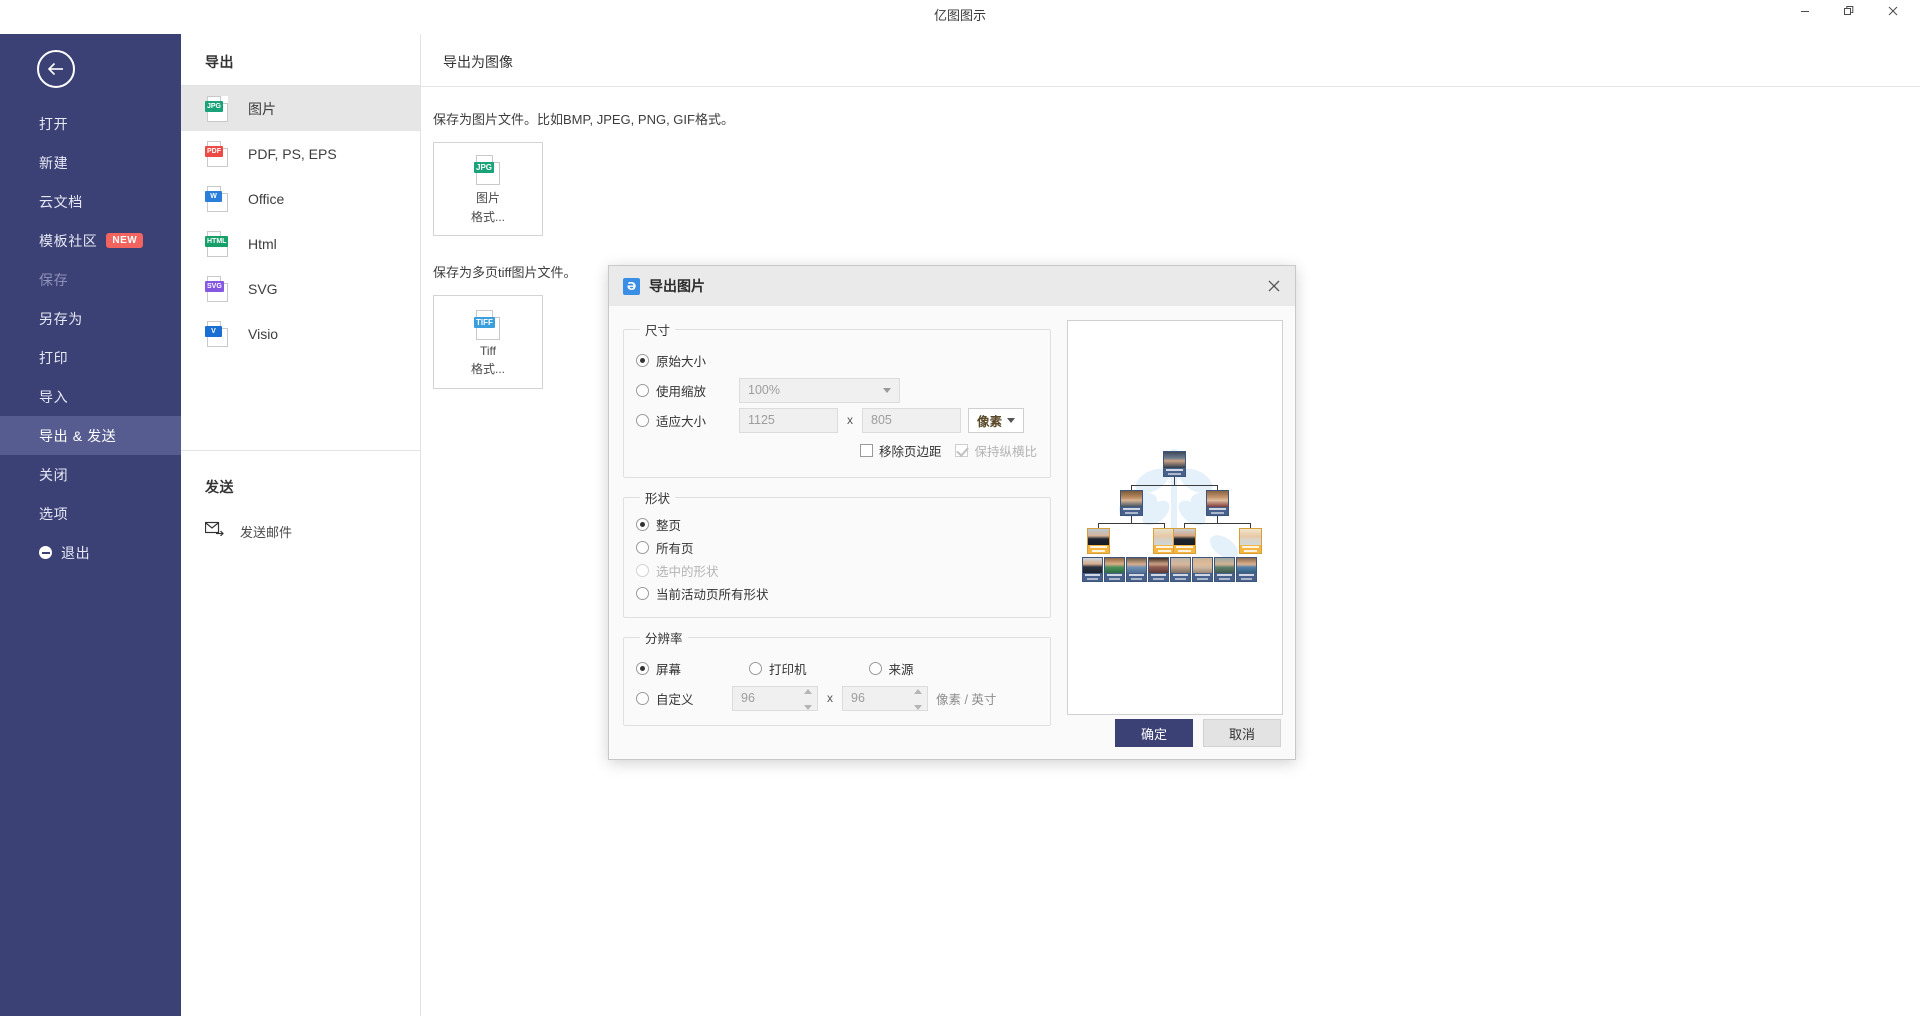  I want to click on shape-selected-label: 选中的形状, so click(687, 572).